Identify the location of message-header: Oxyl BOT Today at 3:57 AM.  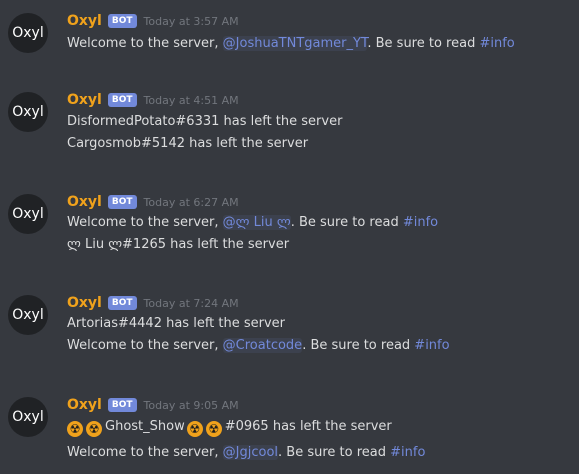
(153, 21).